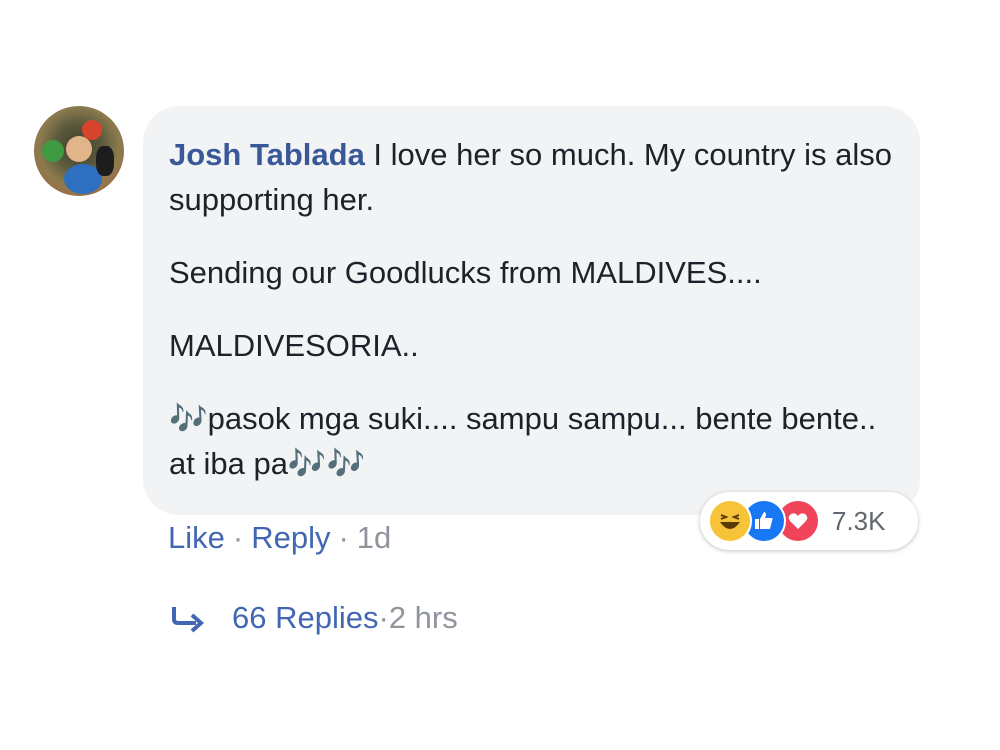 Image resolution: width=1000 pixels, height=750 pixels. I want to click on haha-icon, so click(730, 521).